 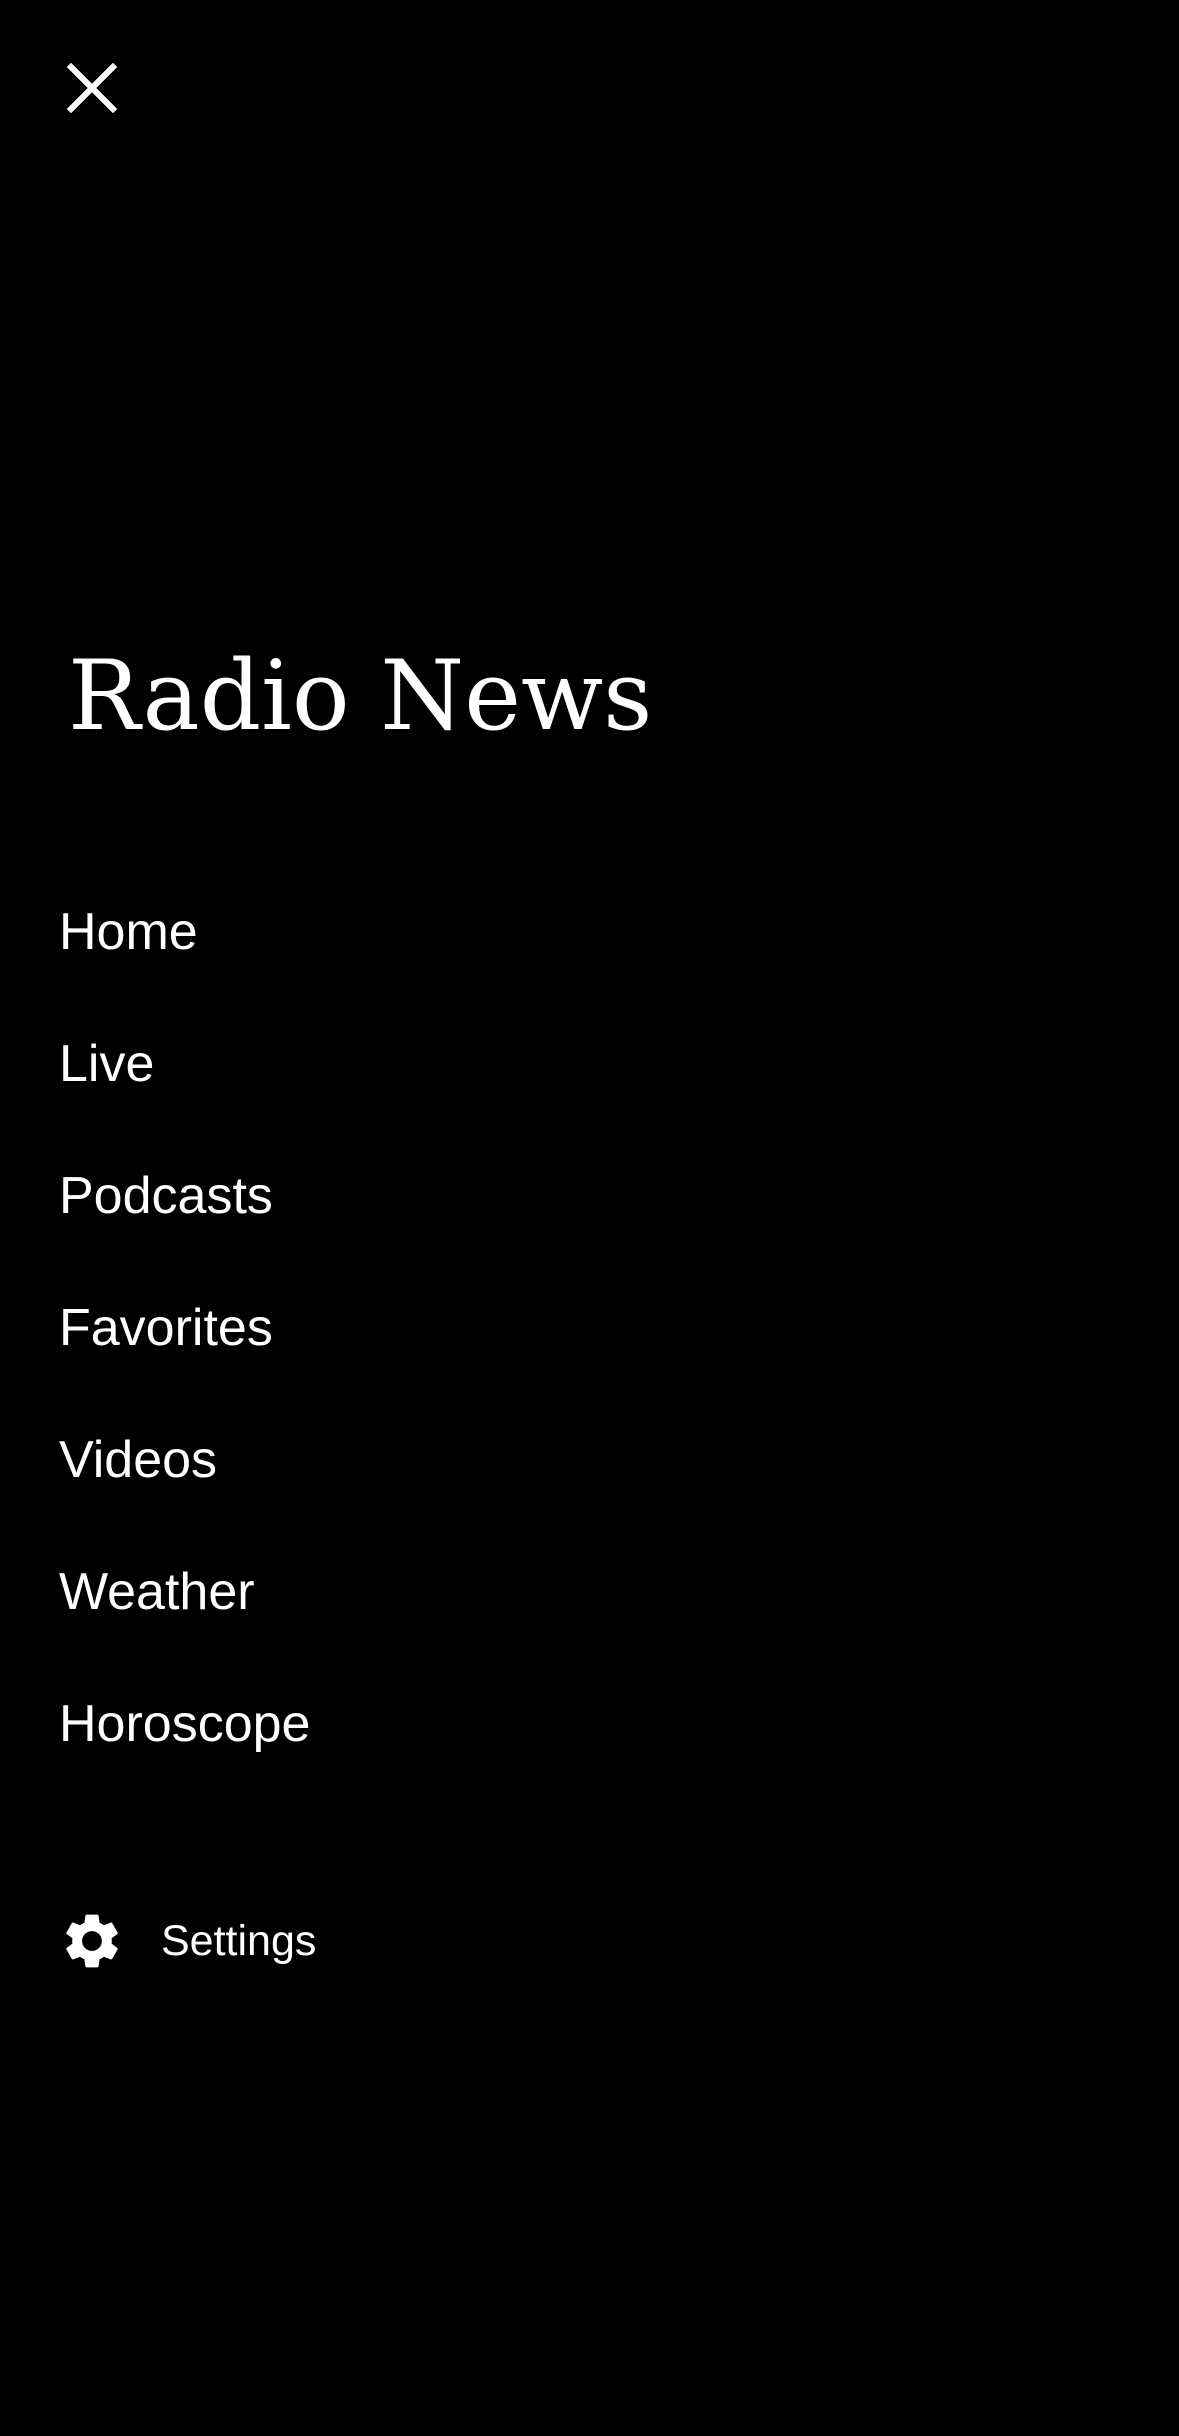 I want to click on nav-item-live: Live, so click(x=184, y=1064).